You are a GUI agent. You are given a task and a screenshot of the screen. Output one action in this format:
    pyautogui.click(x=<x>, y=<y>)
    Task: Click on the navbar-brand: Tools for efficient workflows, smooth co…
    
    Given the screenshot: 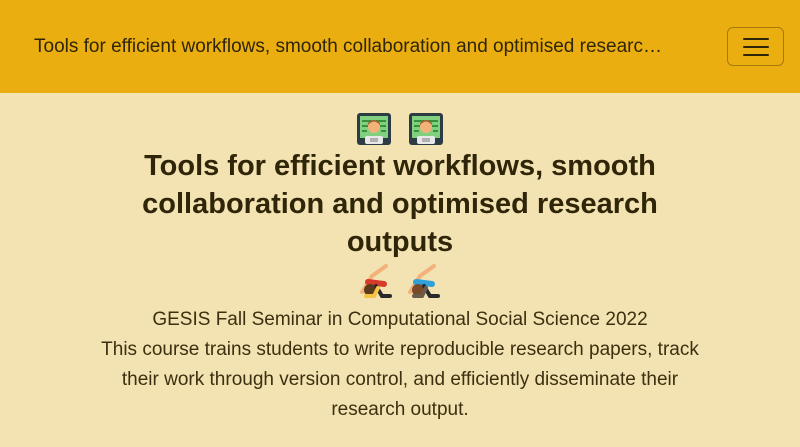 What is the action you would take?
    pyautogui.click(x=369, y=47)
    